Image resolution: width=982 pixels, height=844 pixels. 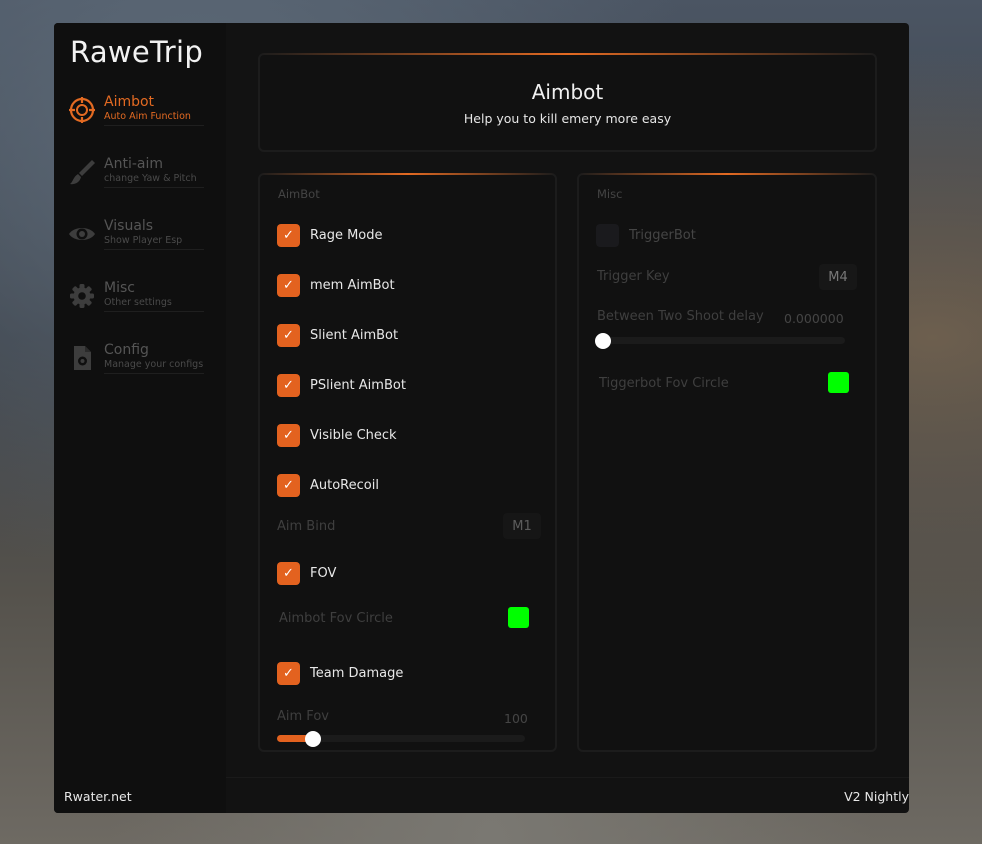 What do you see at coordinates (680, 316) in the screenshot?
I see `shoot-delay-label: Between Two Shoot delay` at bounding box center [680, 316].